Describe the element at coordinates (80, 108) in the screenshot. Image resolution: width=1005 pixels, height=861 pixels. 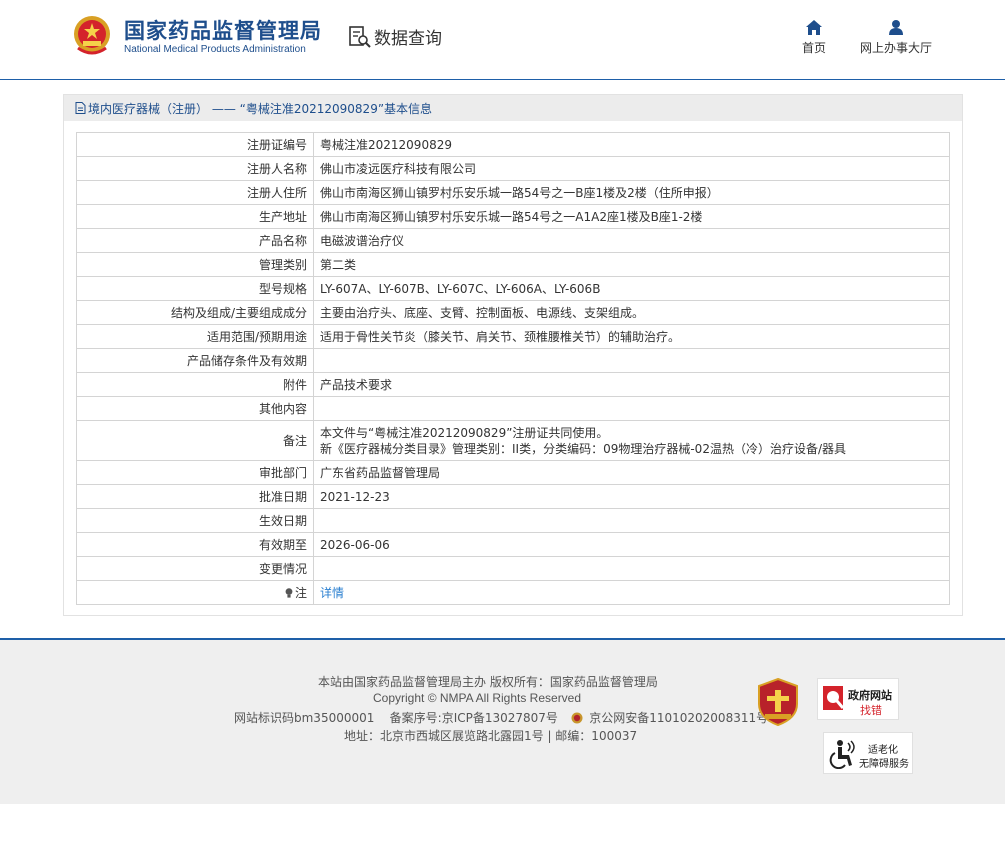
I see `document-icon` at that location.